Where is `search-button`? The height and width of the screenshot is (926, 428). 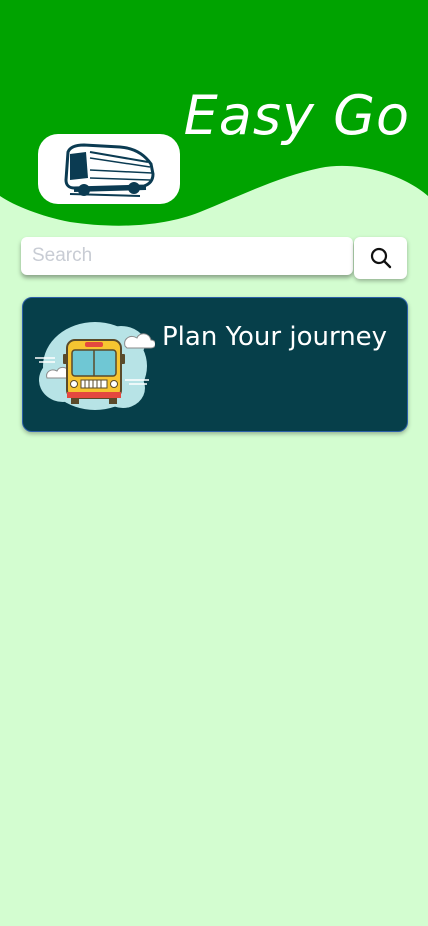 search-button is located at coordinates (380, 258).